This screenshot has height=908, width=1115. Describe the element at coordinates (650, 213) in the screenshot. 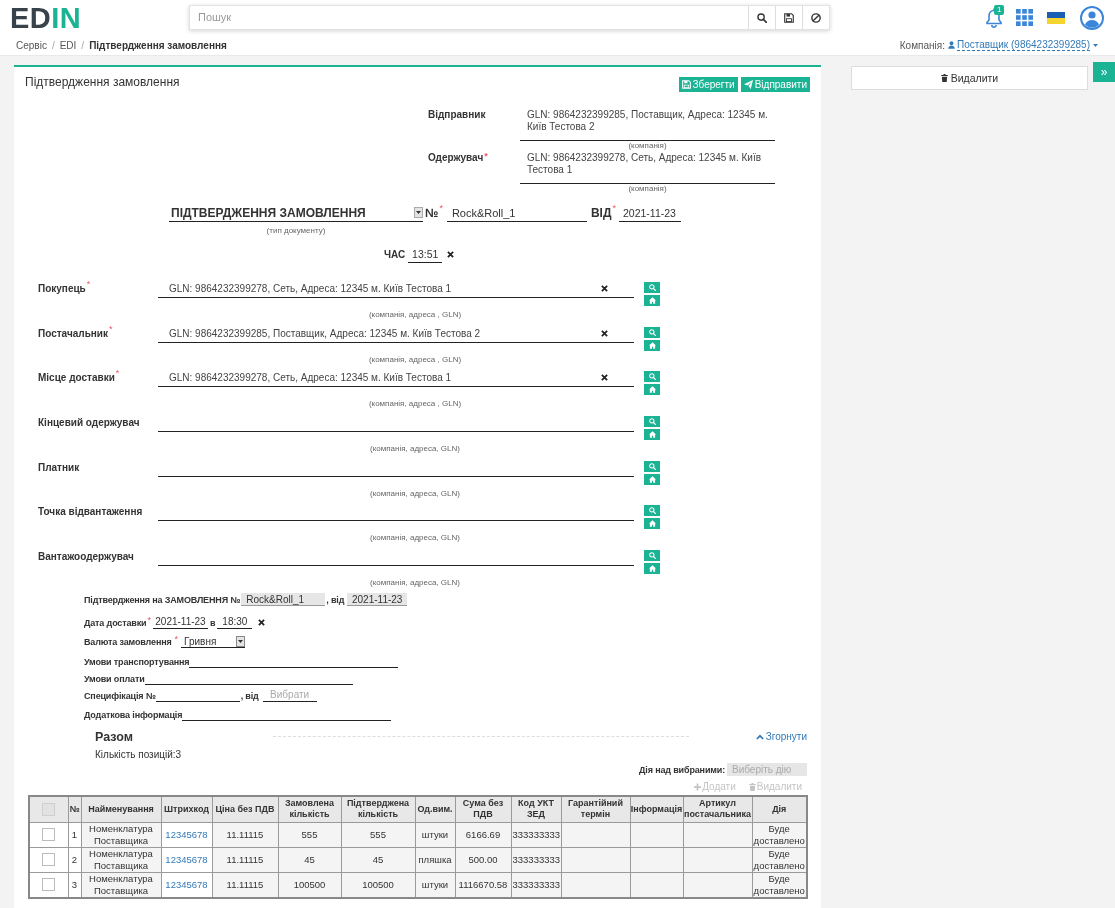

I see `date-field: 2021-11-23` at that location.